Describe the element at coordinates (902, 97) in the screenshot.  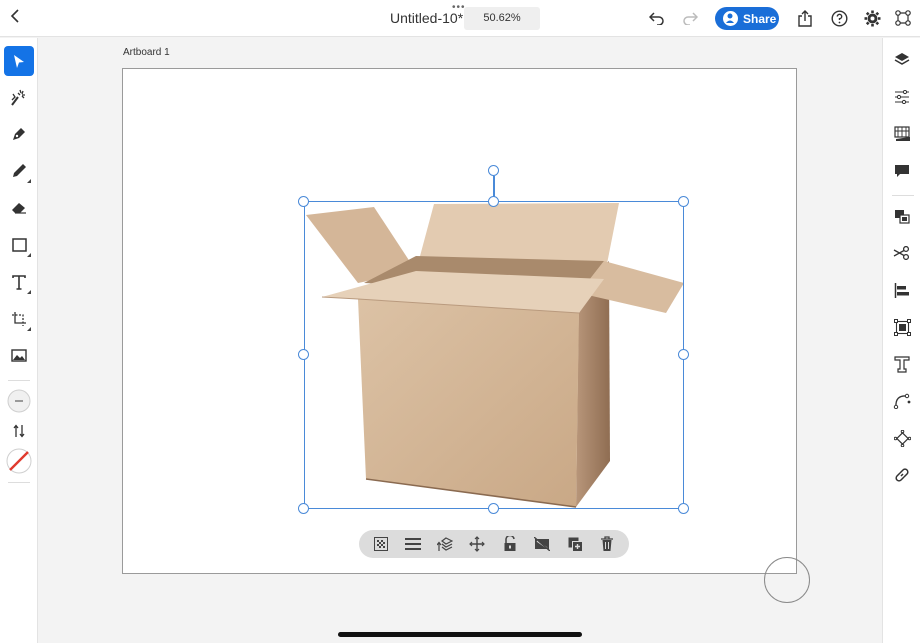
I see `properties-icon` at that location.